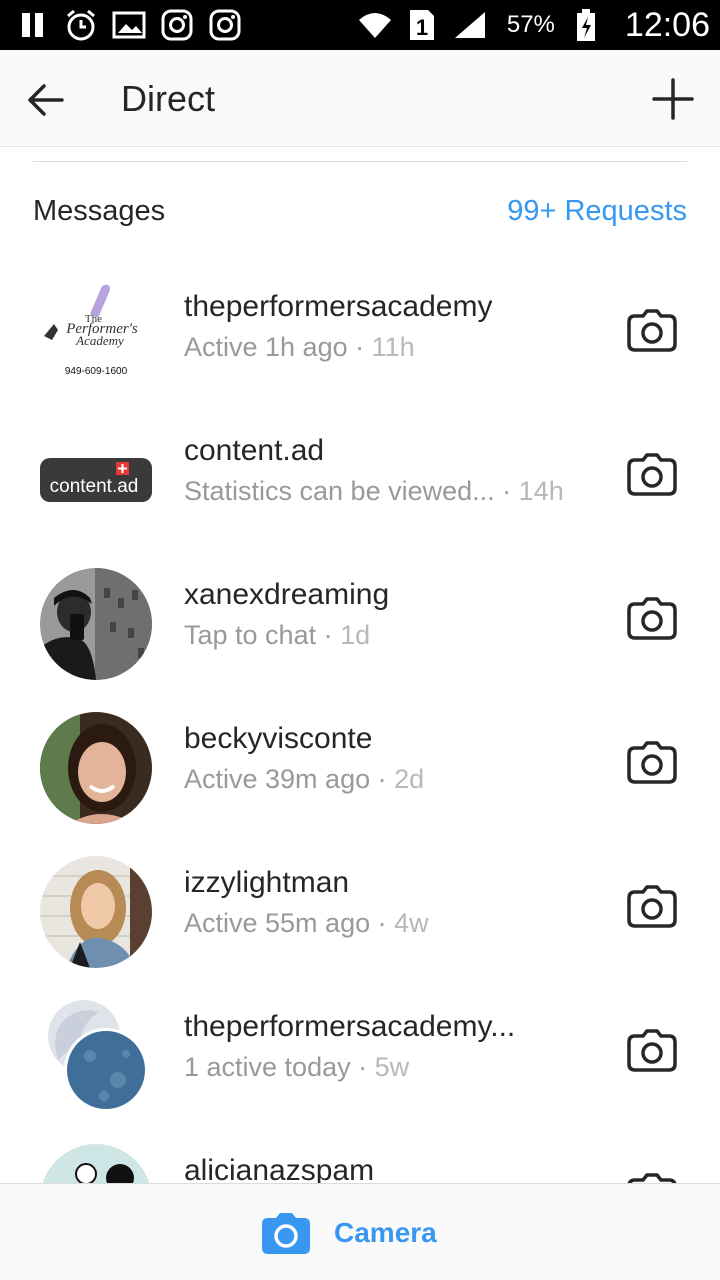 Image resolution: width=720 pixels, height=1280 pixels. I want to click on logo-text-content-ad: content.ad, so click(94, 486).